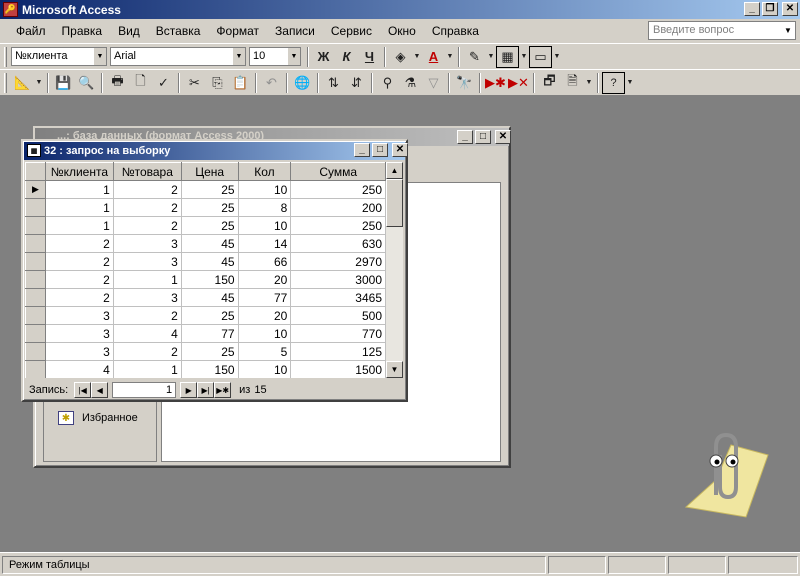 The image size is (800, 576). I want to click on copy-icon: ⎘, so click(217, 83).